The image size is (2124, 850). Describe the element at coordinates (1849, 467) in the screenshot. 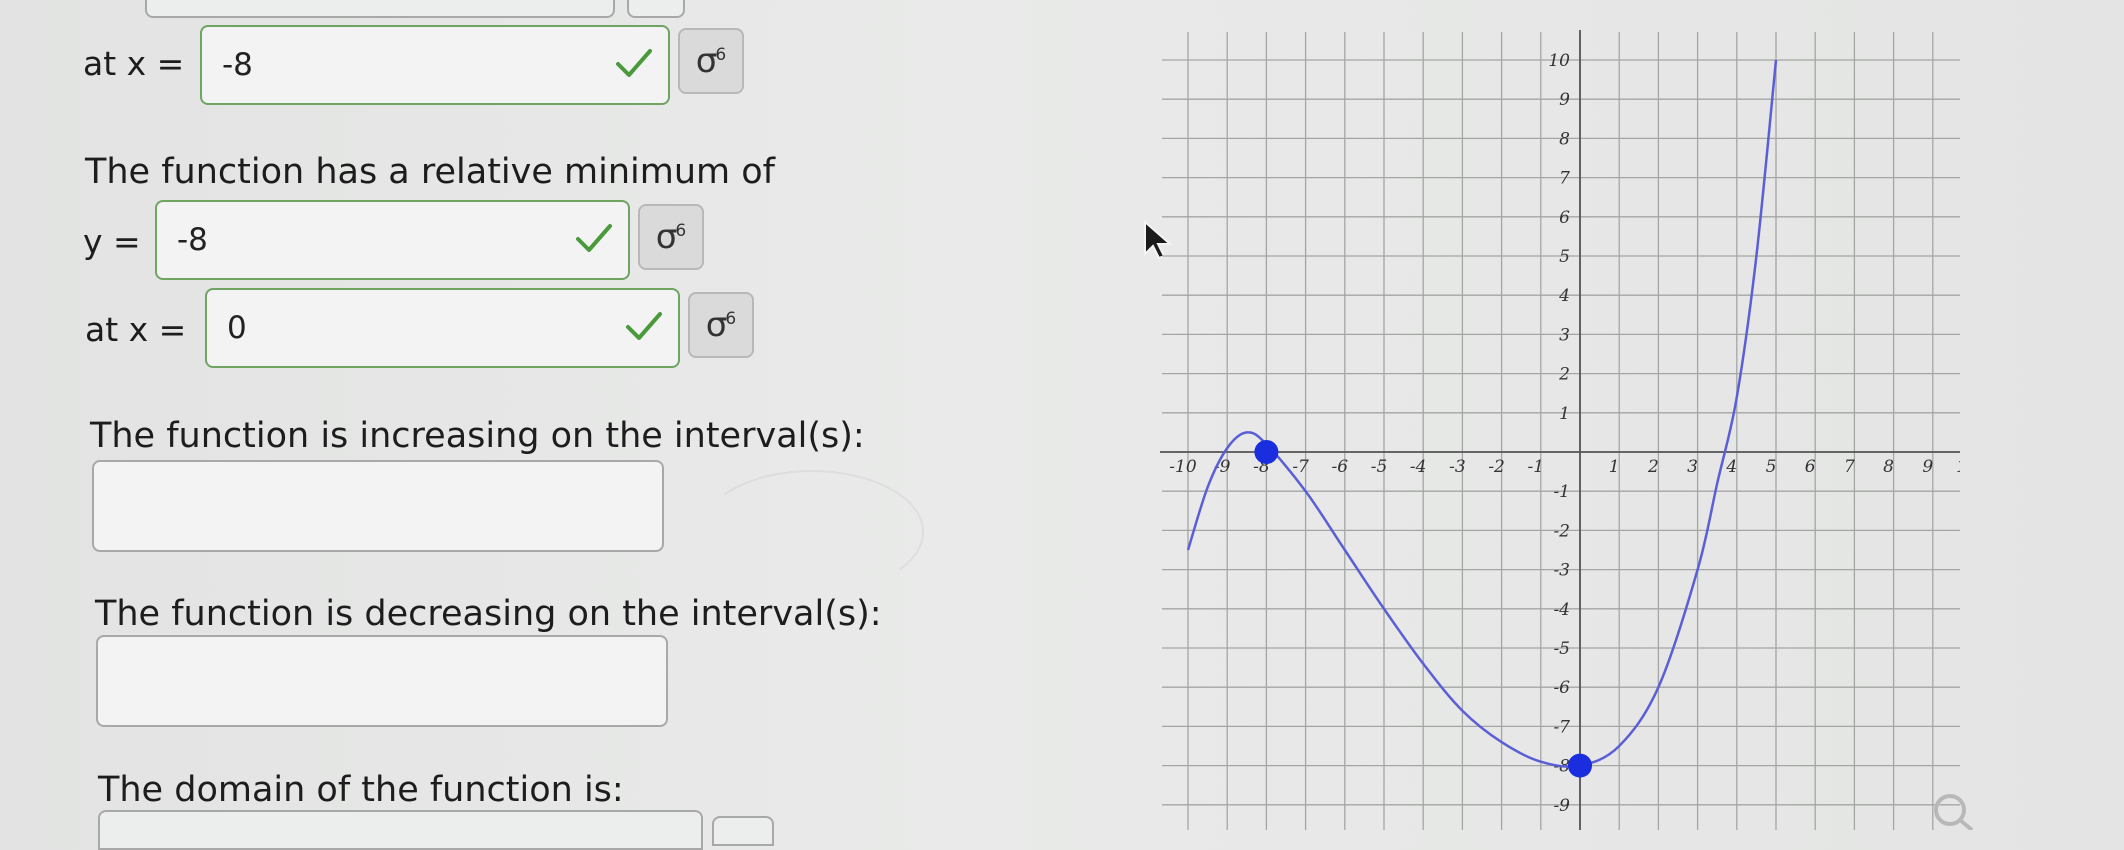

I see `x-tick-label: 7` at that location.